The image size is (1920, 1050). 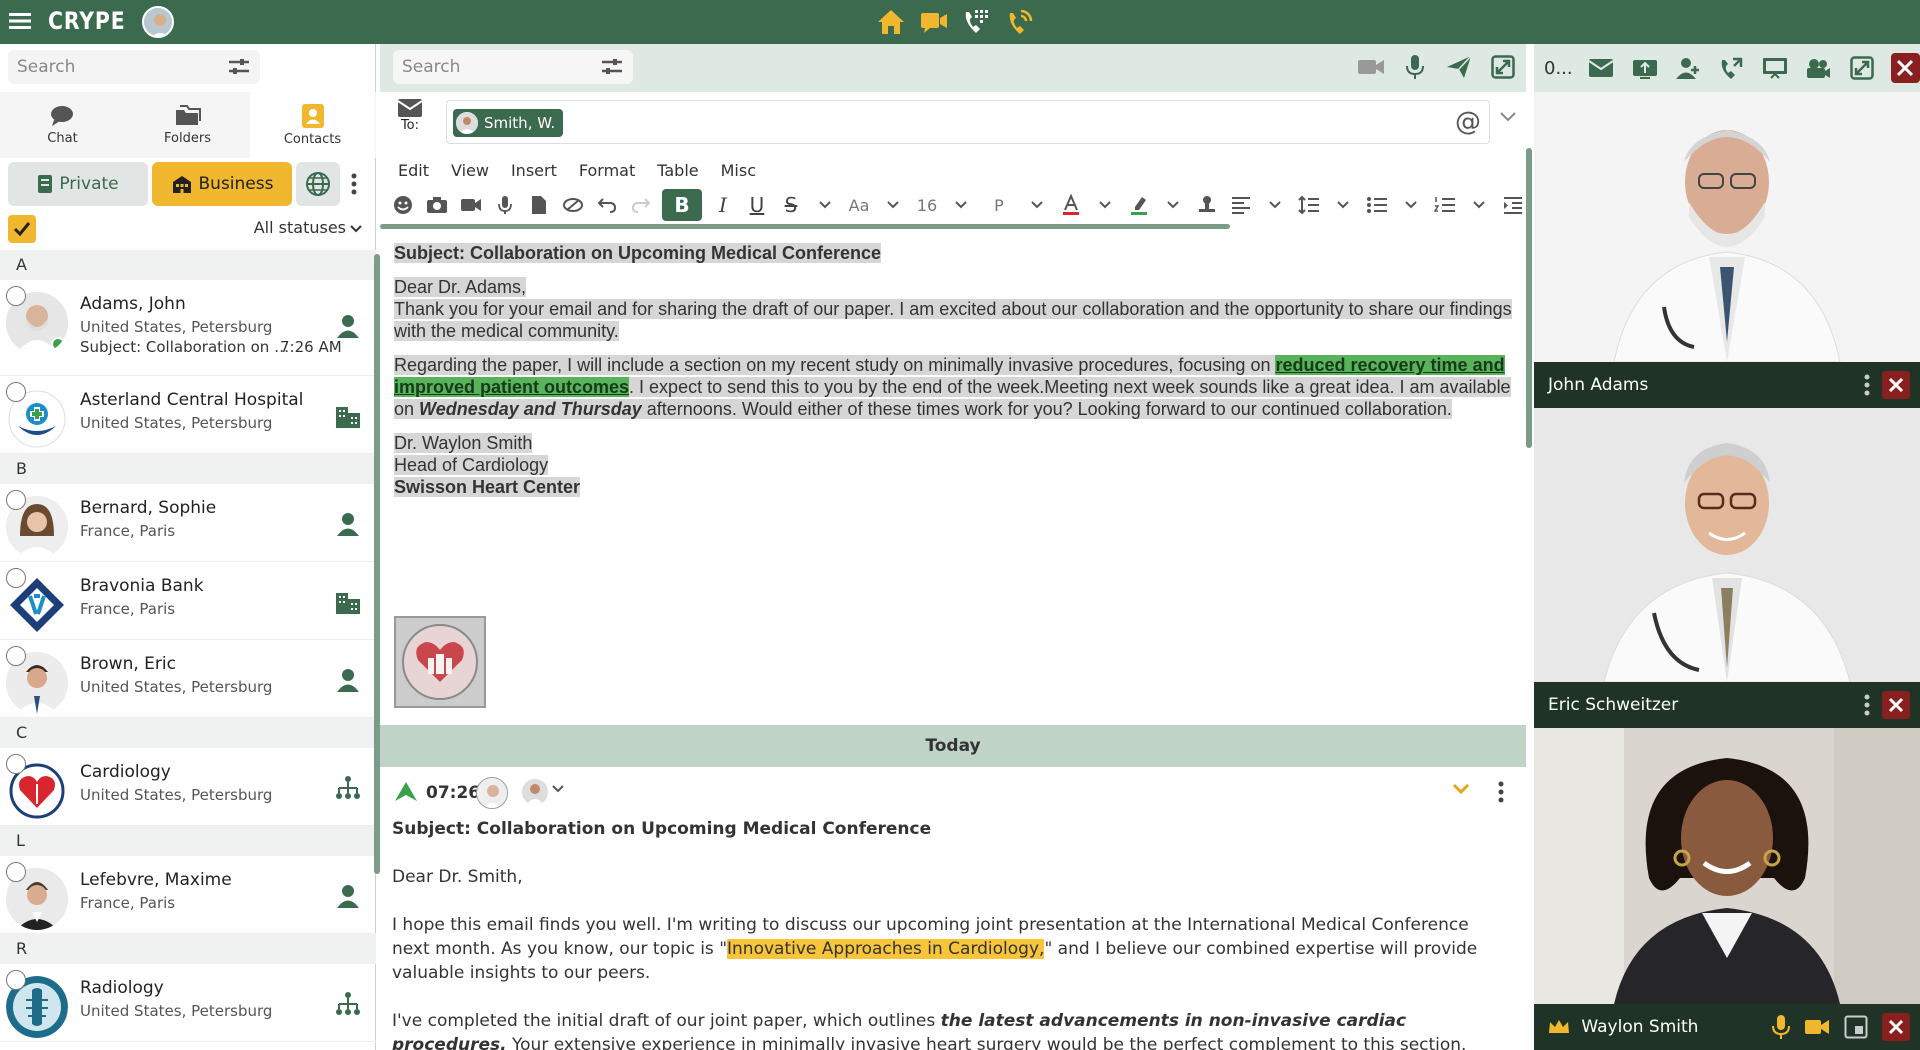 What do you see at coordinates (308, 227) in the screenshot?
I see `status-dropdown: All statuses` at bounding box center [308, 227].